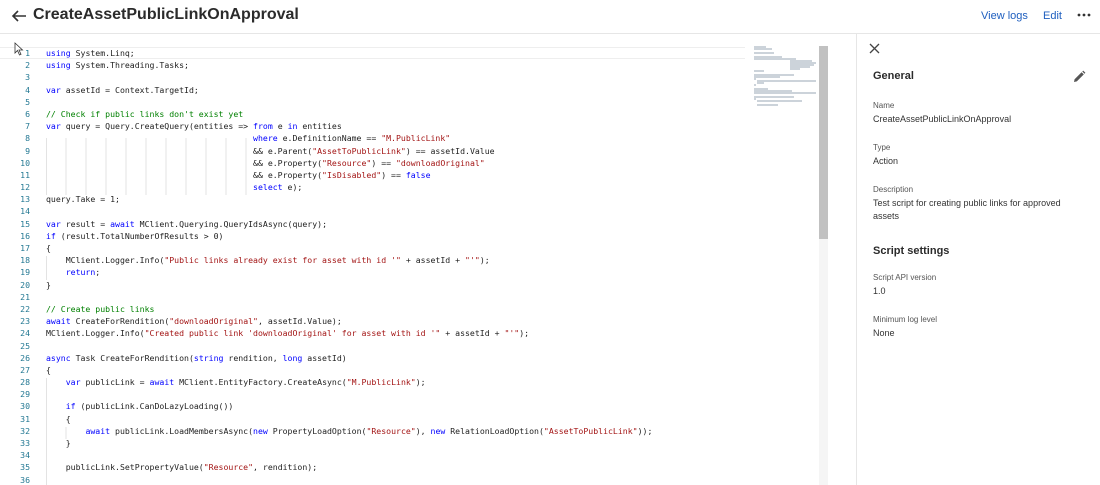 The image size is (1100, 485). What do you see at coordinates (25, 260) in the screenshot?
I see `line-number: 18` at bounding box center [25, 260].